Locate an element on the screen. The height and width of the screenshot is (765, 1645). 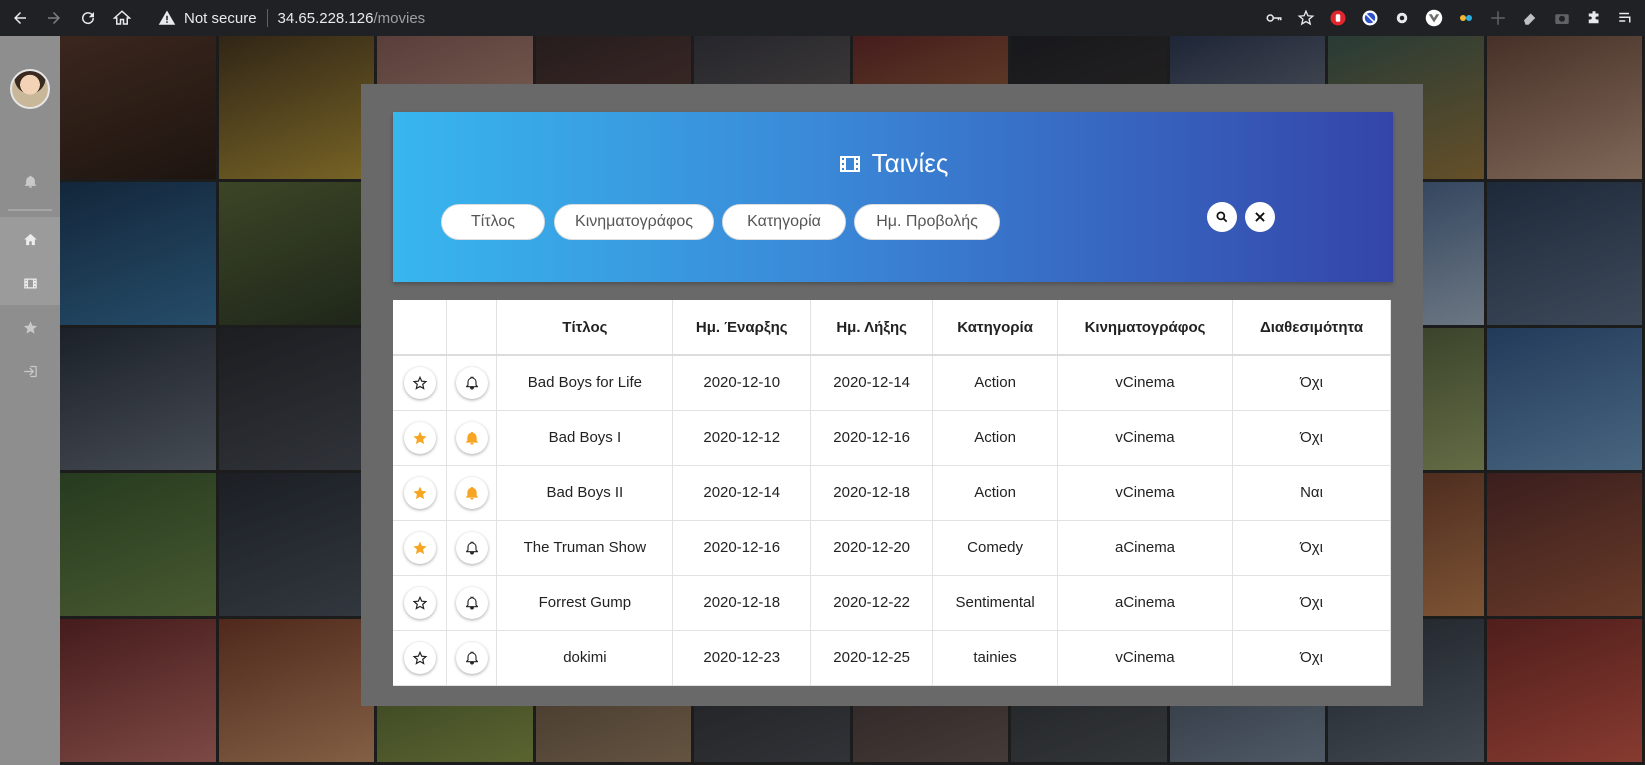
filter-date-button: Ημ. Προβολής is located at coordinates (927, 222).